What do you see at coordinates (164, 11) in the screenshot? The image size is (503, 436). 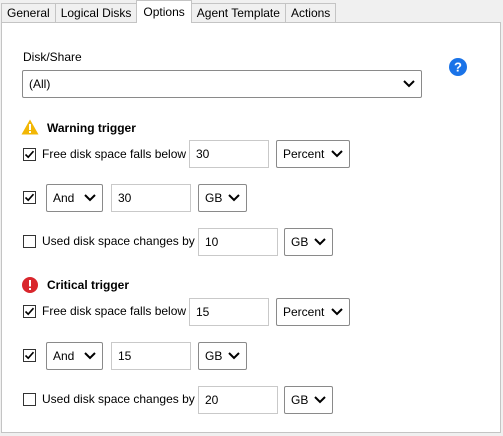 I see `tab-options: Options` at bounding box center [164, 11].